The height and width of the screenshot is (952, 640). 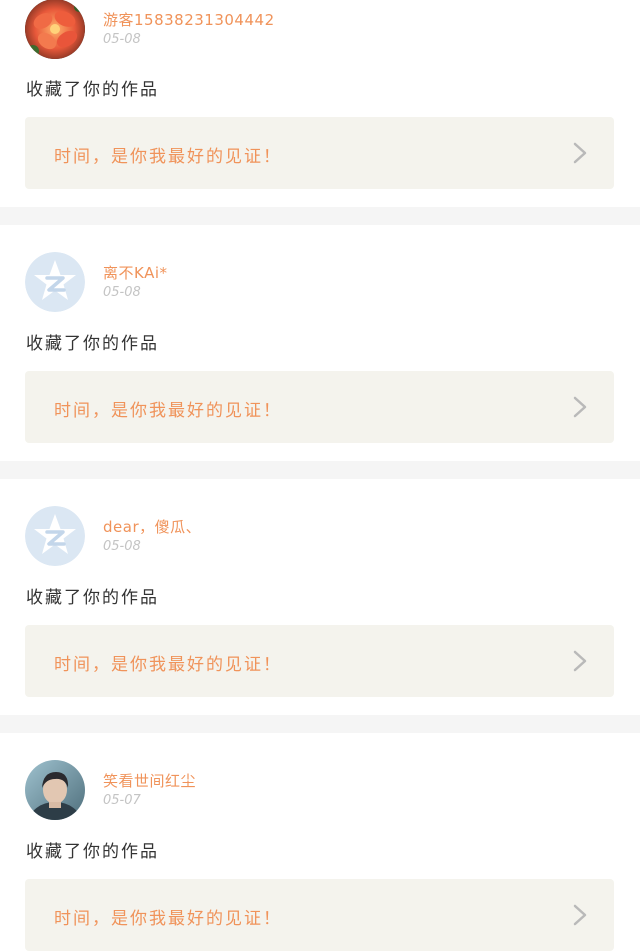 What do you see at coordinates (320, 29) in the screenshot?
I see `feed-item-header: 游客15838231304442 05-08` at bounding box center [320, 29].